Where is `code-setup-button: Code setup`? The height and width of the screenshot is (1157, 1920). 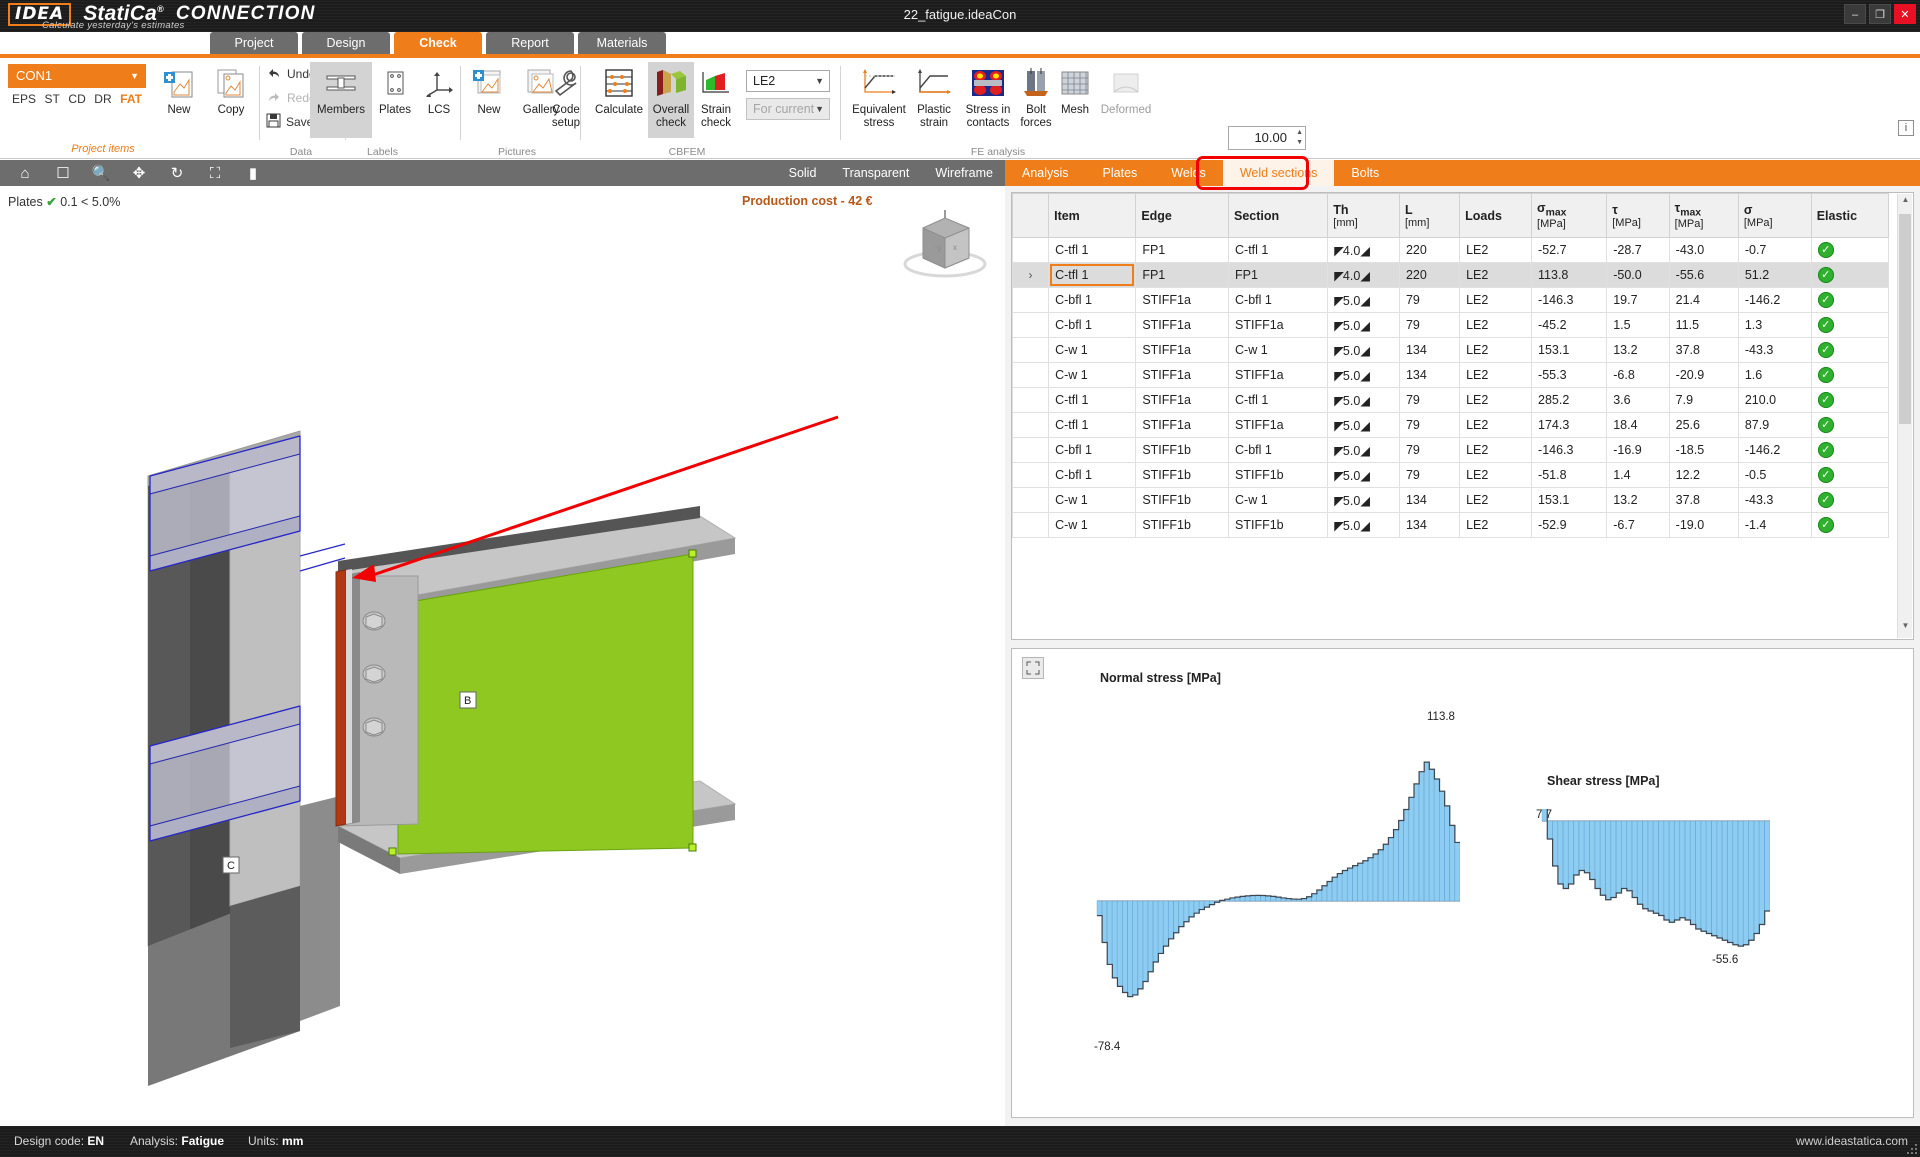 code-setup-button: Code setup is located at coordinates (566, 100).